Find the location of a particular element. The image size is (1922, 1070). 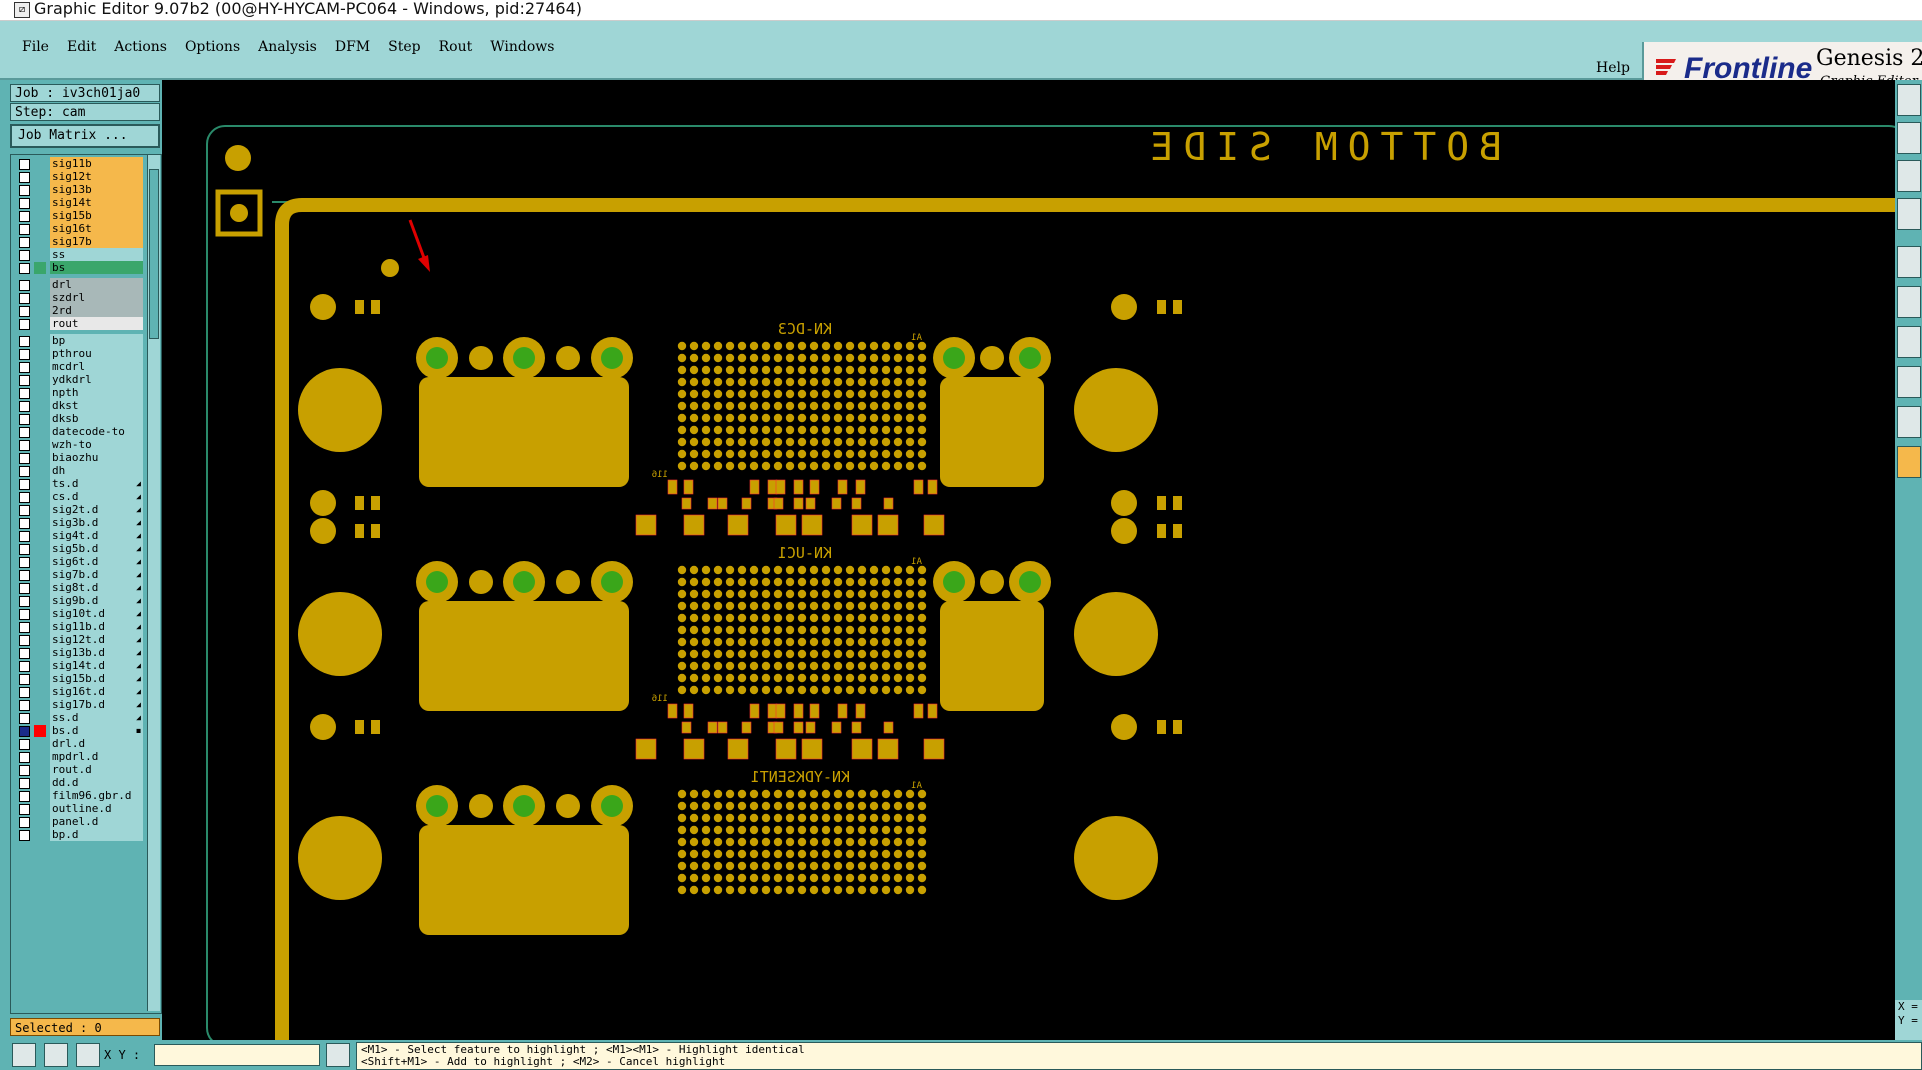

layer-name: sig17b.d ◢ is located at coordinates (96, 704).